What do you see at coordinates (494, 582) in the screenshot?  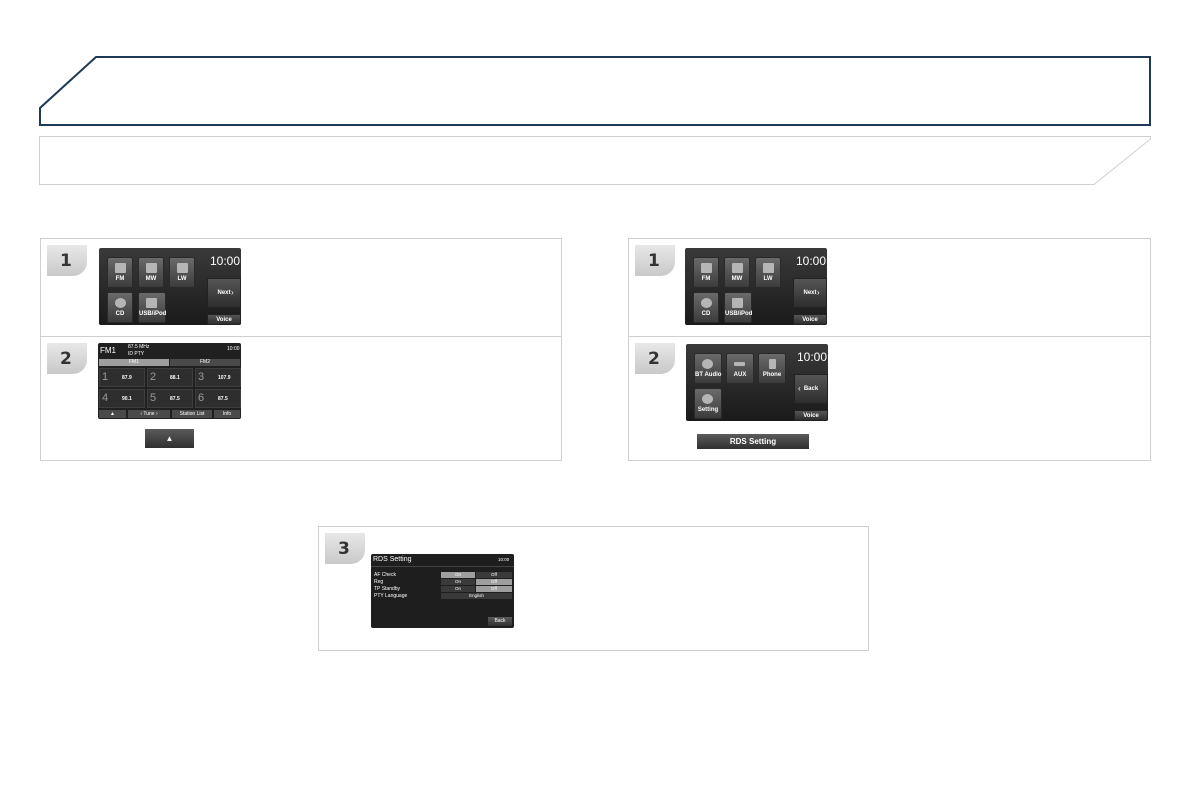 I see `reg-off: Off` at bounding box center [494, 582].